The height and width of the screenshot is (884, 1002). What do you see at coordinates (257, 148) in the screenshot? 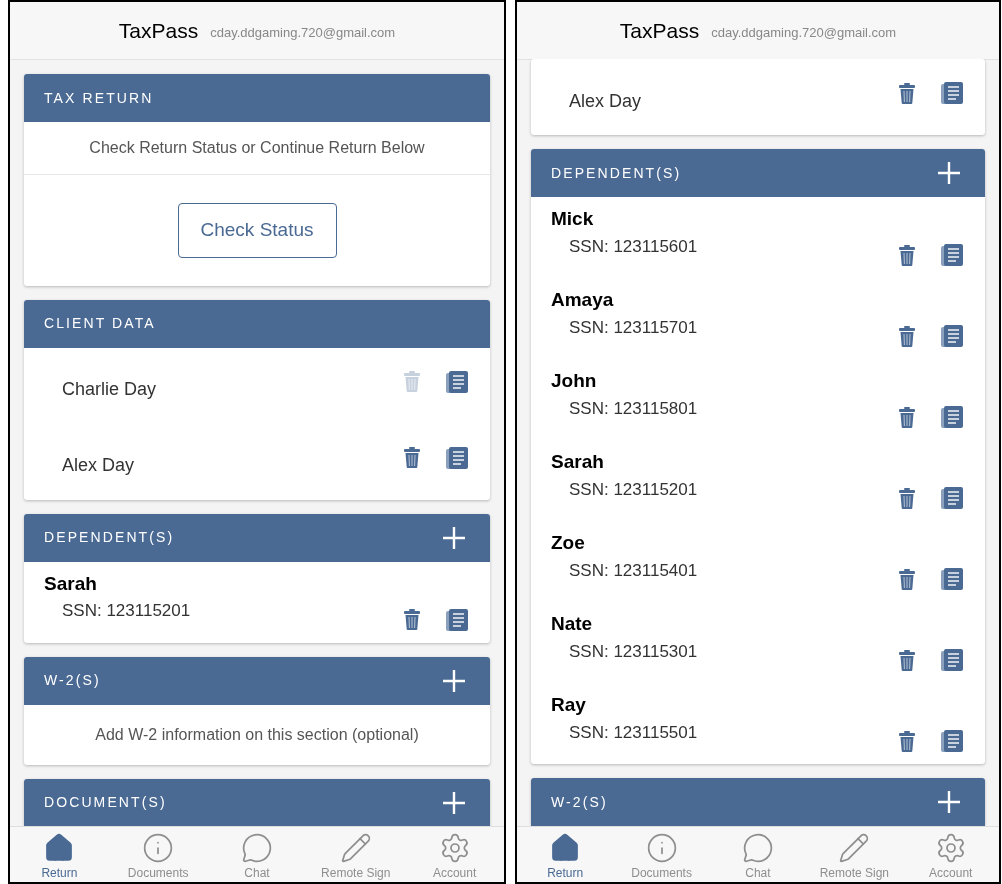
I see `status-message: Check Return Status or Continue Return Below` at bounding box center [257, 148].